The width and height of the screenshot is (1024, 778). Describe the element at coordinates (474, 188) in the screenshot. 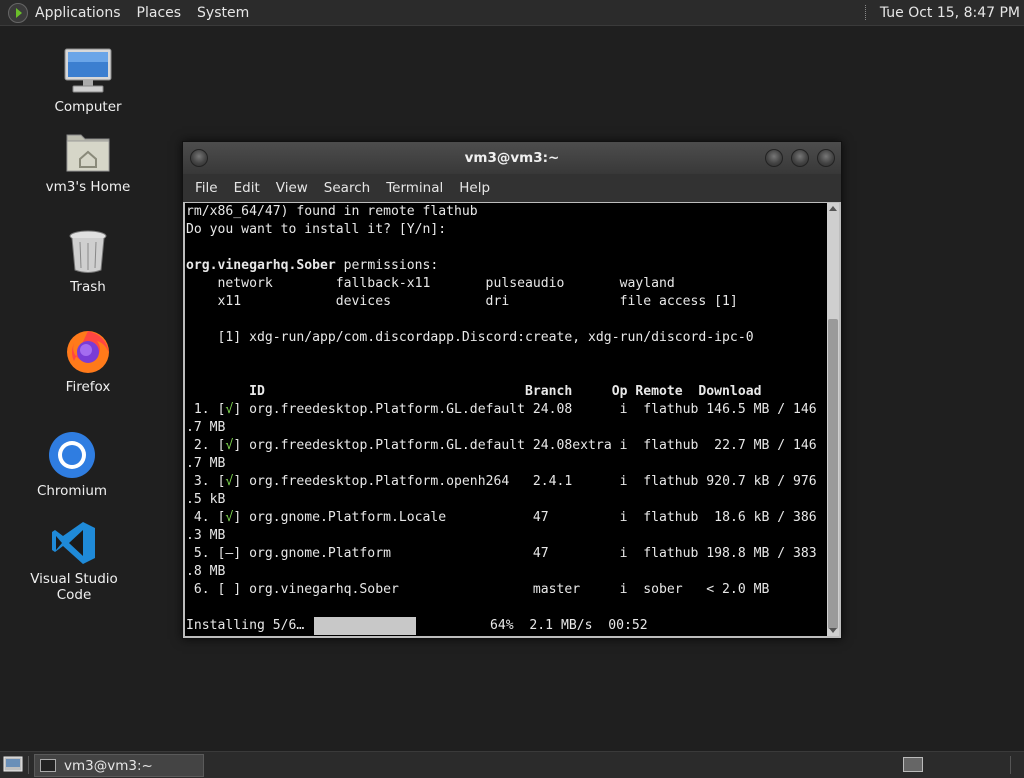

I see `menu-help: Help` at that location.